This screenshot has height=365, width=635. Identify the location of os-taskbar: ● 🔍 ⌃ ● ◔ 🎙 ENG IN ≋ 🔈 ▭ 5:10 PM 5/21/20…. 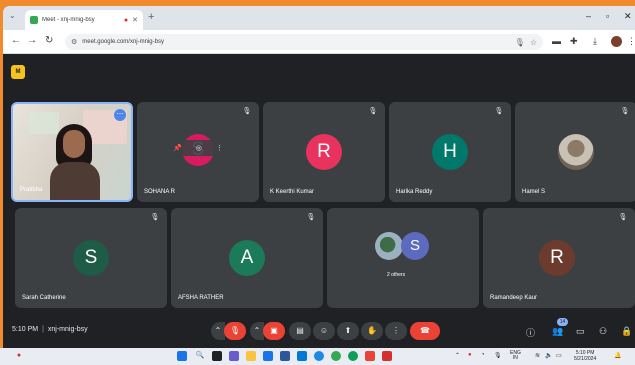
(317, 356).